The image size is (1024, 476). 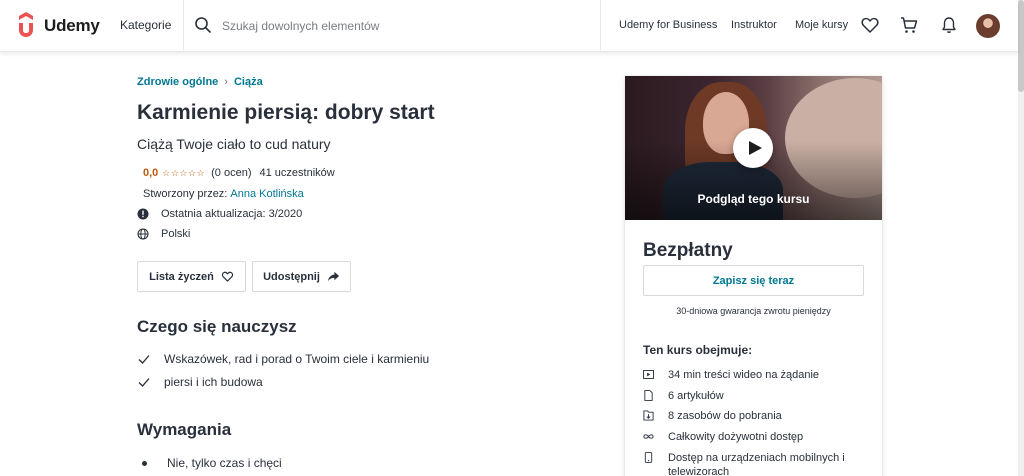 I want to click on language: Polski, so click(x=163, y=234).